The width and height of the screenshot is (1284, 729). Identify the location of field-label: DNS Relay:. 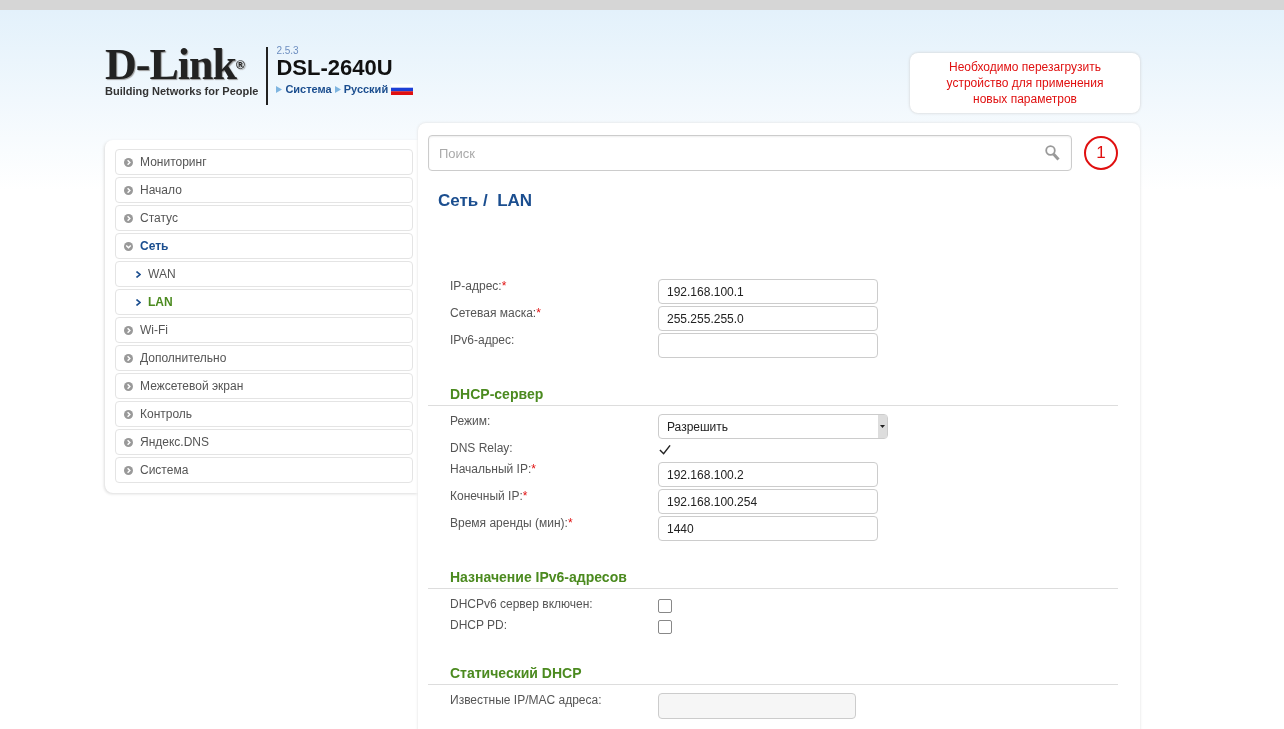
(482, 448).